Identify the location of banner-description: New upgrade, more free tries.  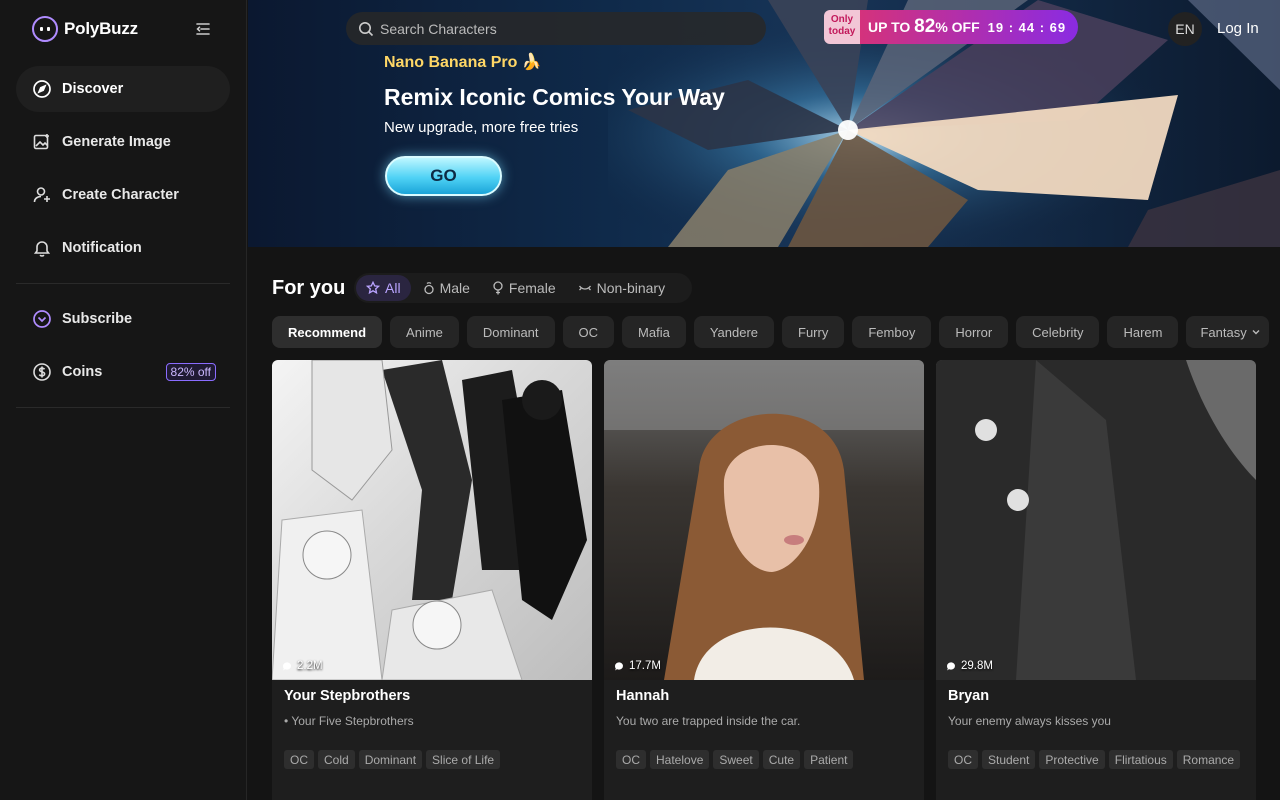
(481, 127).